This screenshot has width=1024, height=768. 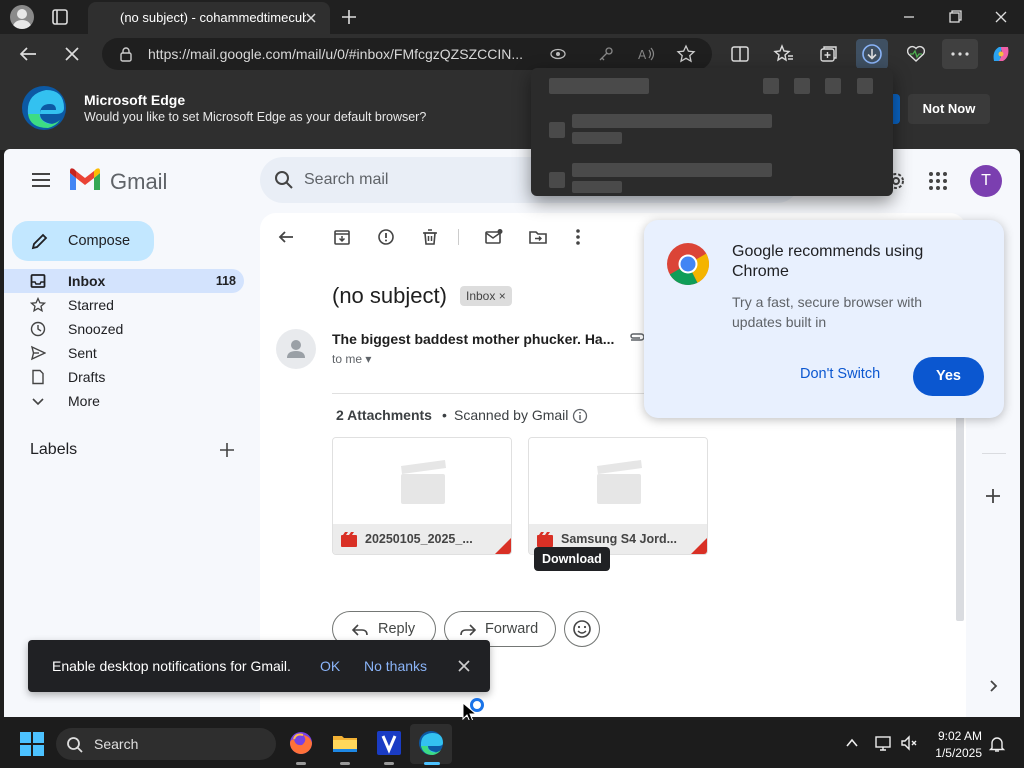 What do you see at coordinates (784, 54) in the screenshot?
I see `favorites-icon` at bounding box center [784, 54].